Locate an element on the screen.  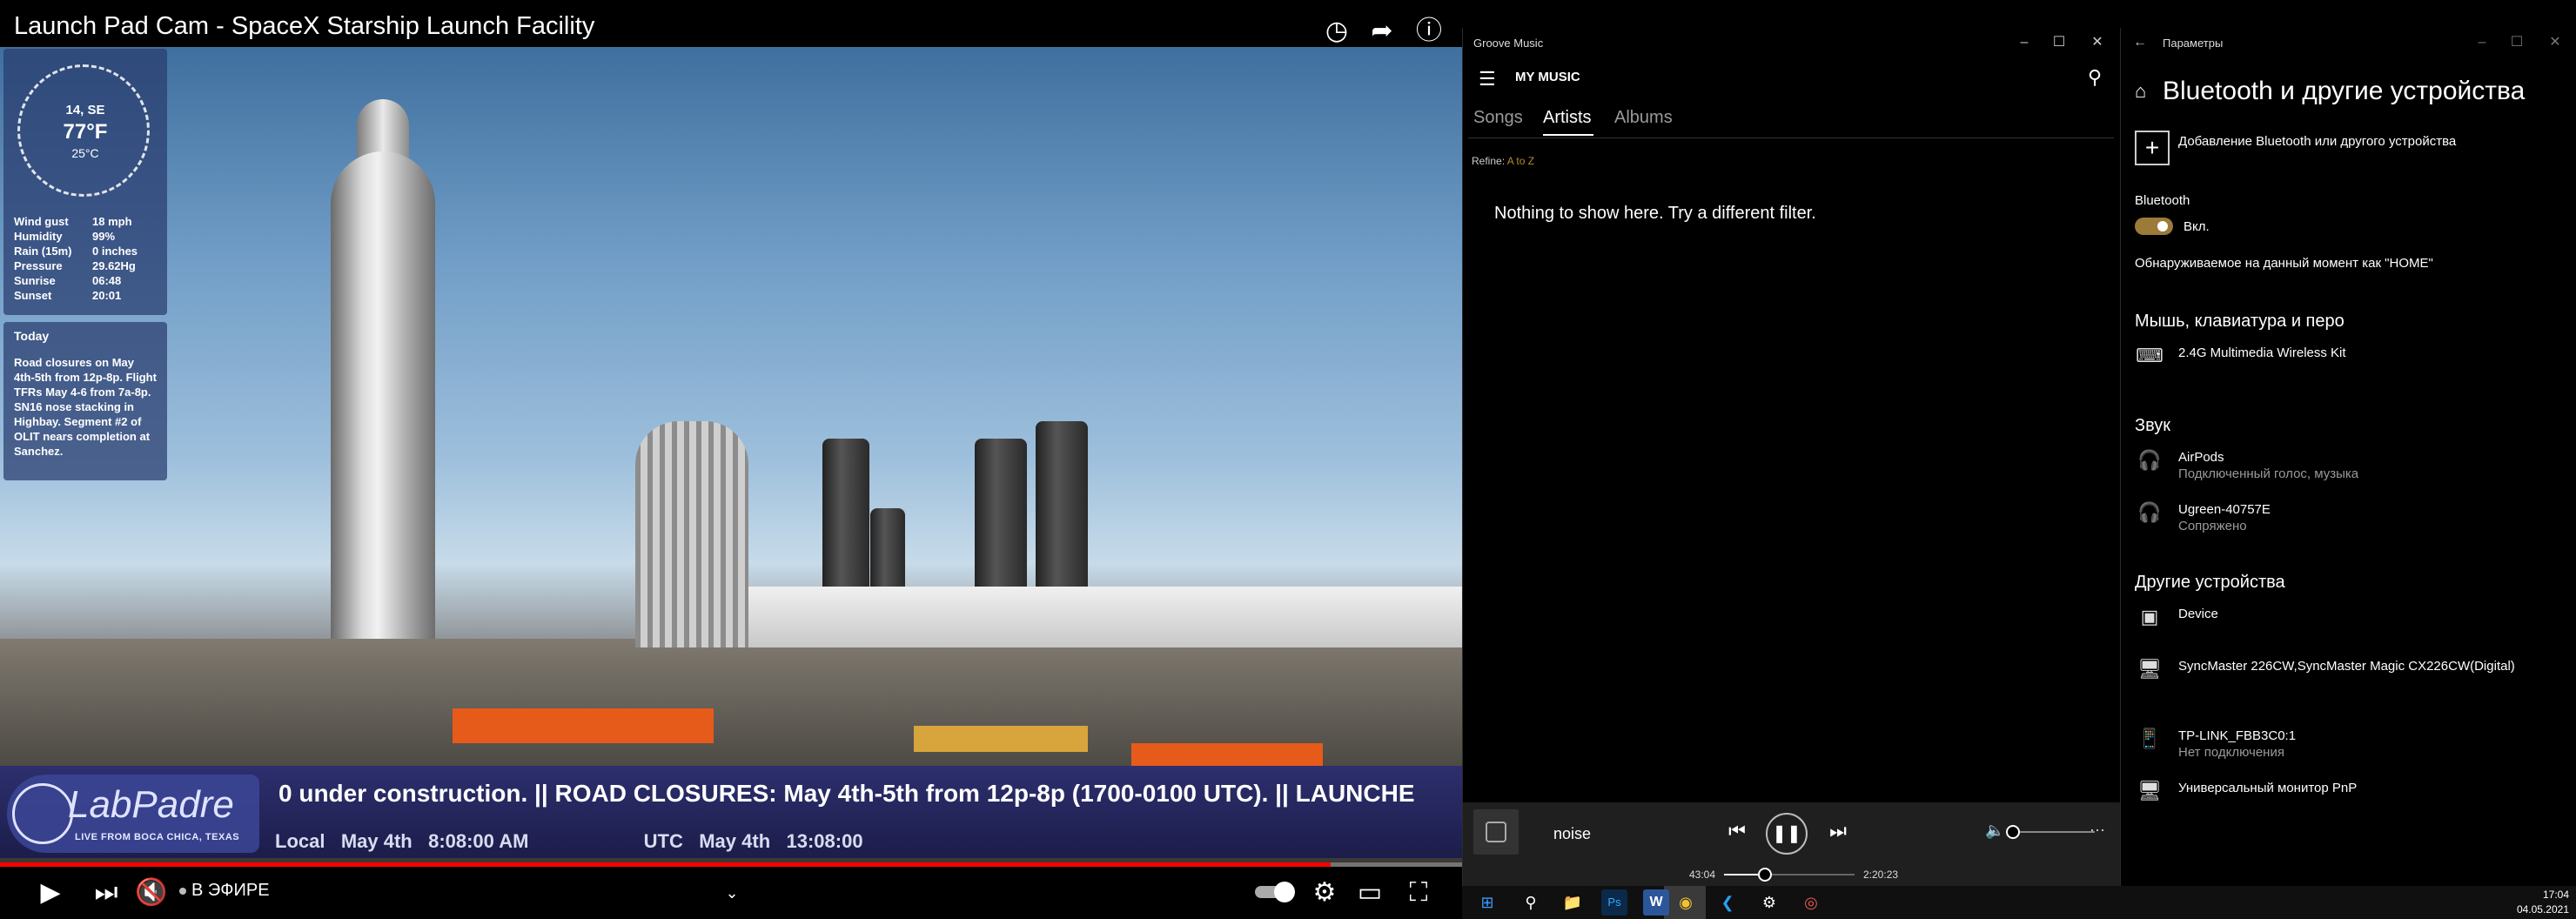
headphones-icon: 🎧 is located at coordinates (2149, 512).